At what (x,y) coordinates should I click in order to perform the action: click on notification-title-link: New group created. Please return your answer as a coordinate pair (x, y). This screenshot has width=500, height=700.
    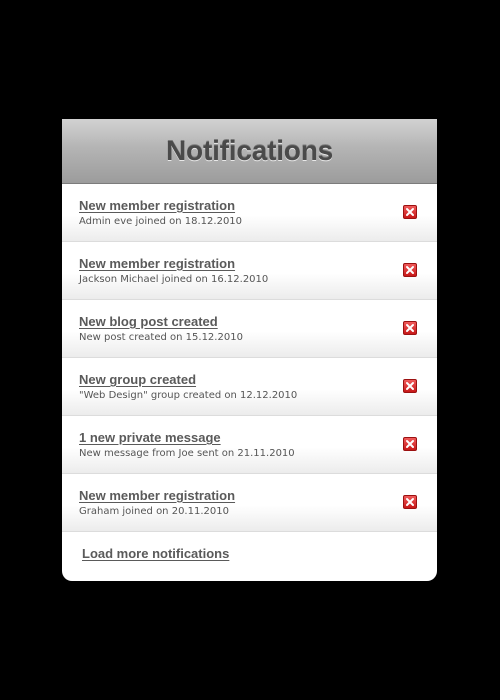
    Looking at the image, I should click on (137, 379).